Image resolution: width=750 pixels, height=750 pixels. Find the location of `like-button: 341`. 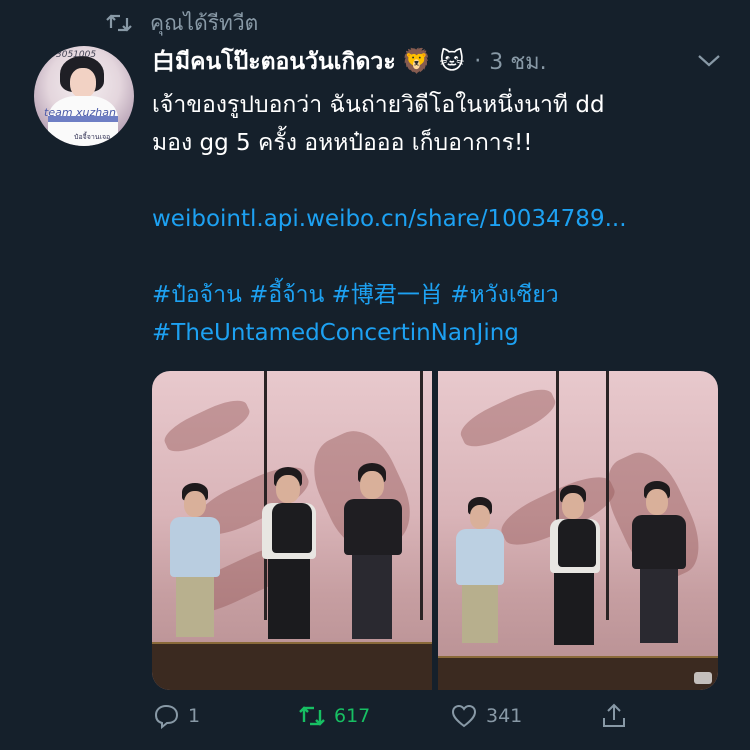

like-button: 341 is located at coordinates (486, 716).